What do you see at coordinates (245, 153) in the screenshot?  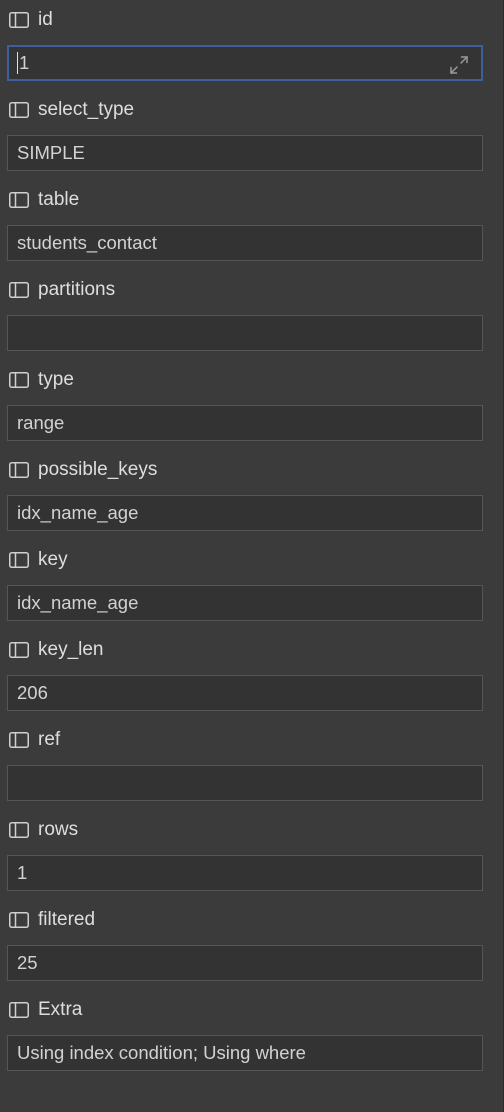 I see `field-value-select-type-input: SIMPLE` at bounding box center [245, 153].